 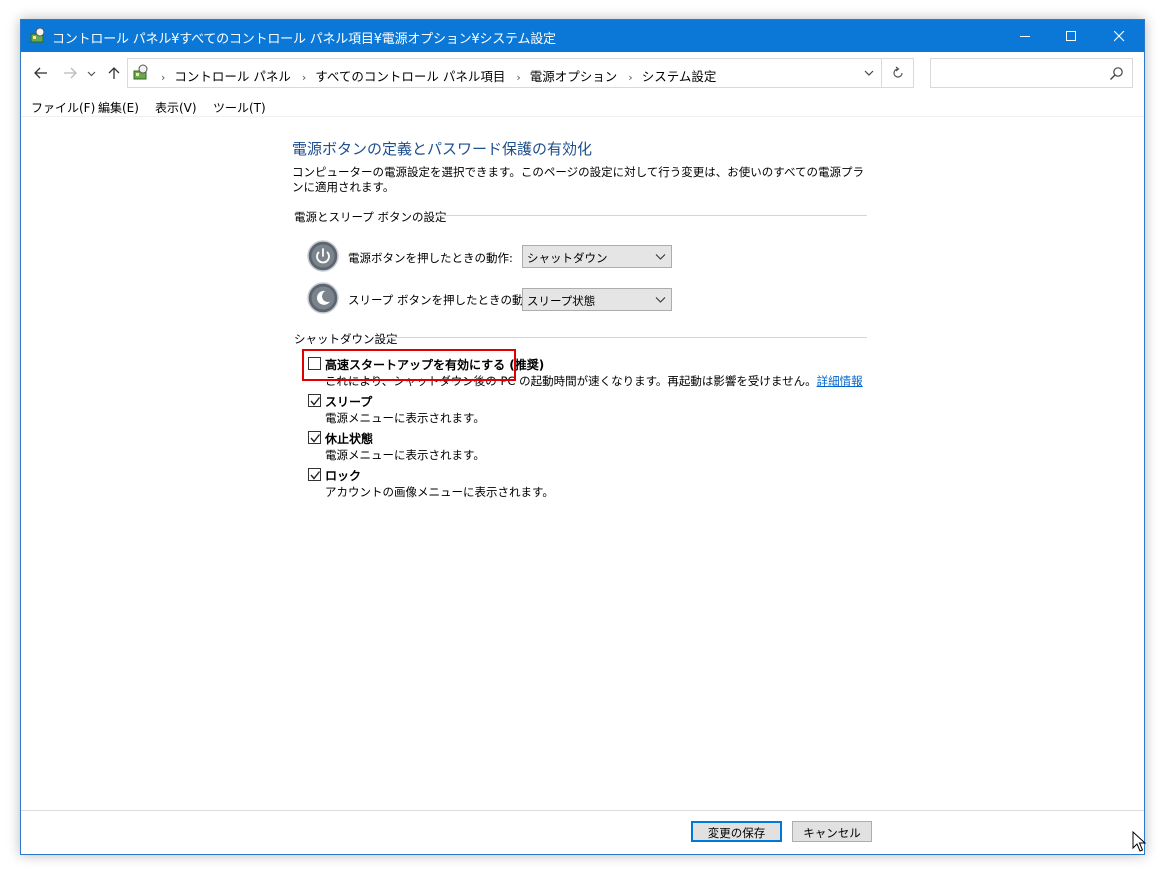 What do you see at coordinates (239, 107) in the screenshot?
I see `menu-tools: ツール(T)` at bounding box center [239, 107].